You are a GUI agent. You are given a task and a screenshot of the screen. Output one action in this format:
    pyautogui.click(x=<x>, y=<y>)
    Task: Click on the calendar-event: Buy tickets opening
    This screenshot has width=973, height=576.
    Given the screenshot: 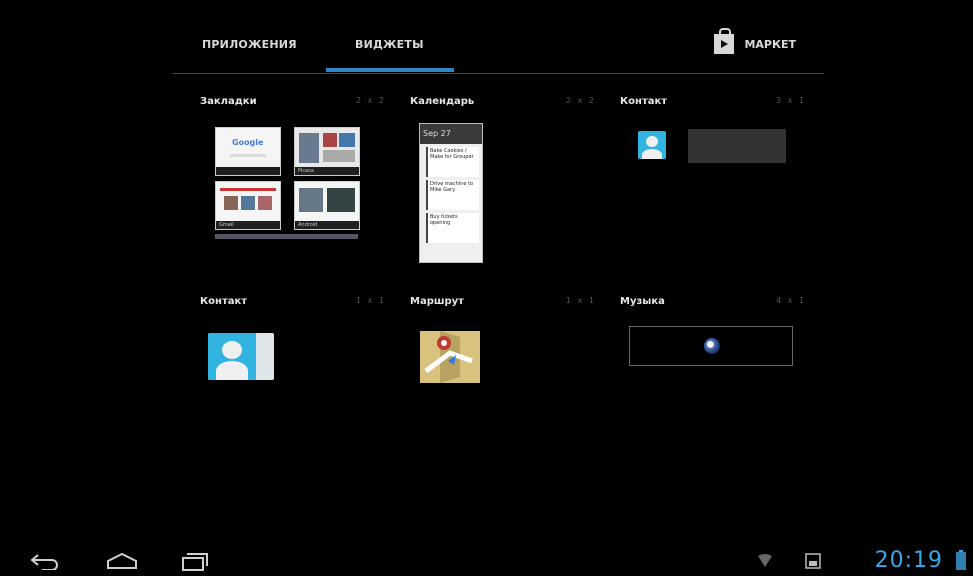 What is the action you would take?
    pyautogui.click(x=452, y=228)
    